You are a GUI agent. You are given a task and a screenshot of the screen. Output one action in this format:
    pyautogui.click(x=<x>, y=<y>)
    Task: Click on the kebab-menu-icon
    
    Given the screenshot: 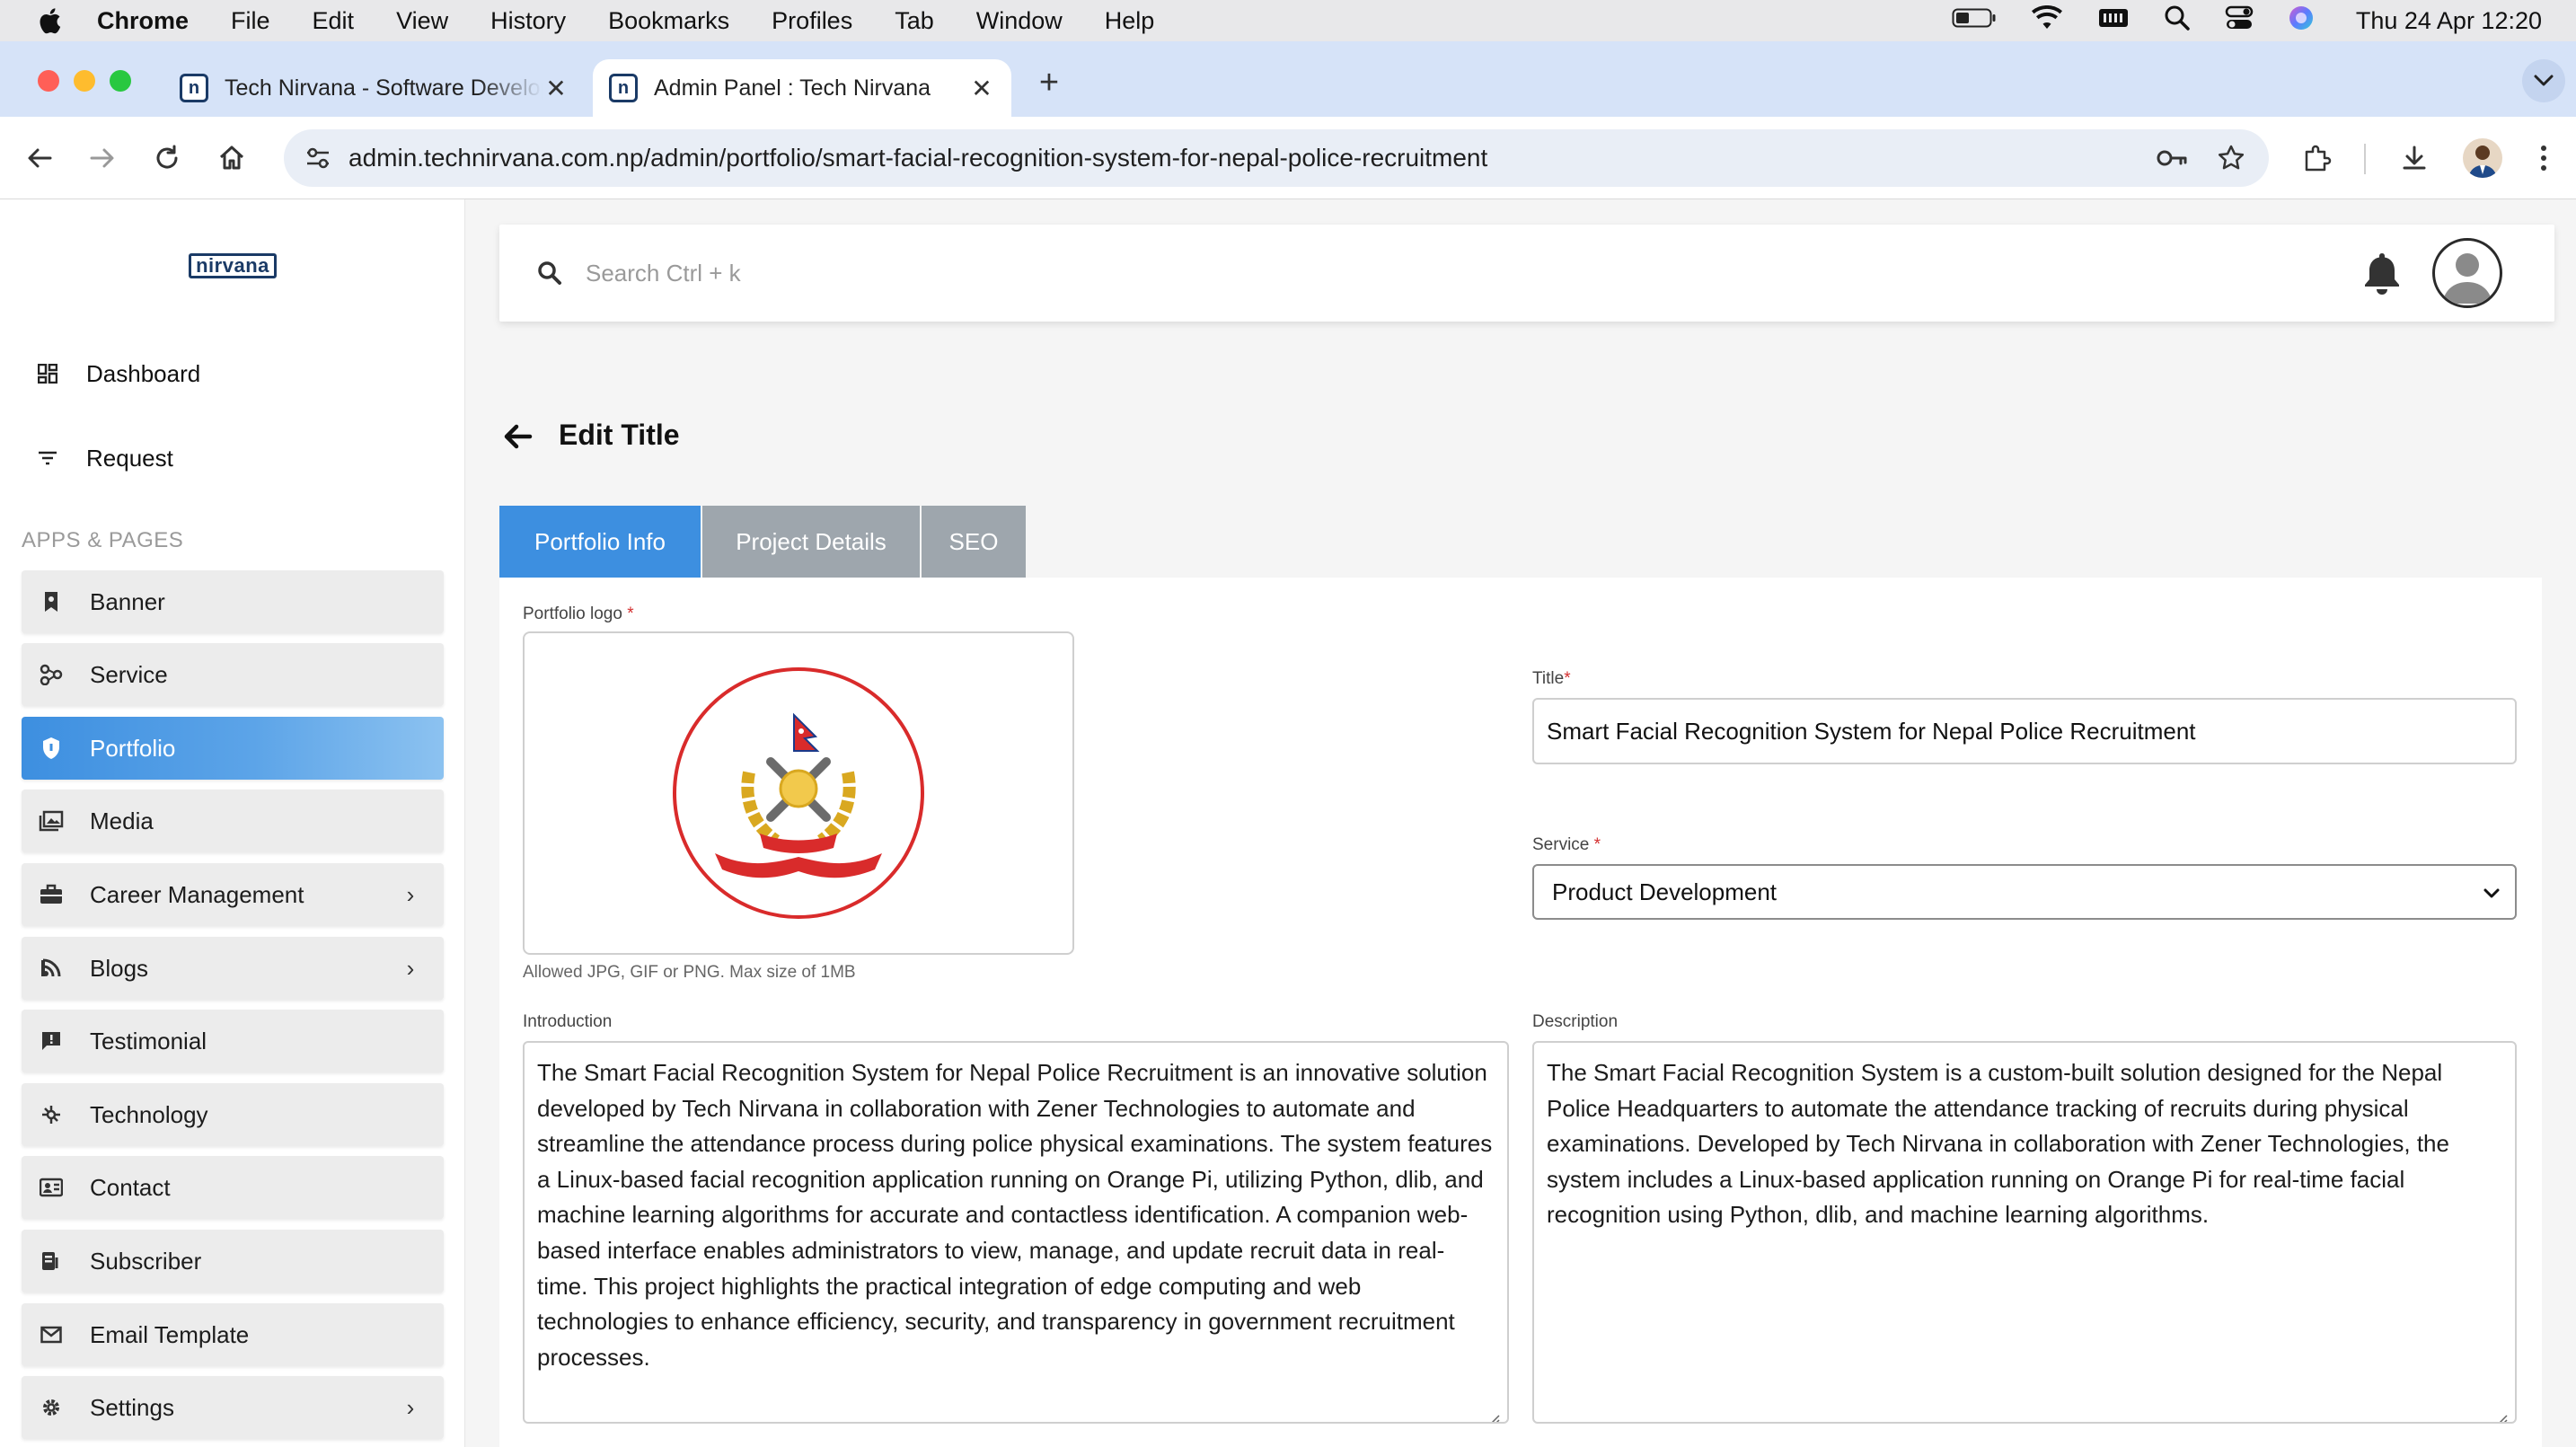 What is the action you would take?
    pyautogui.click(x=2543, y=158)
    